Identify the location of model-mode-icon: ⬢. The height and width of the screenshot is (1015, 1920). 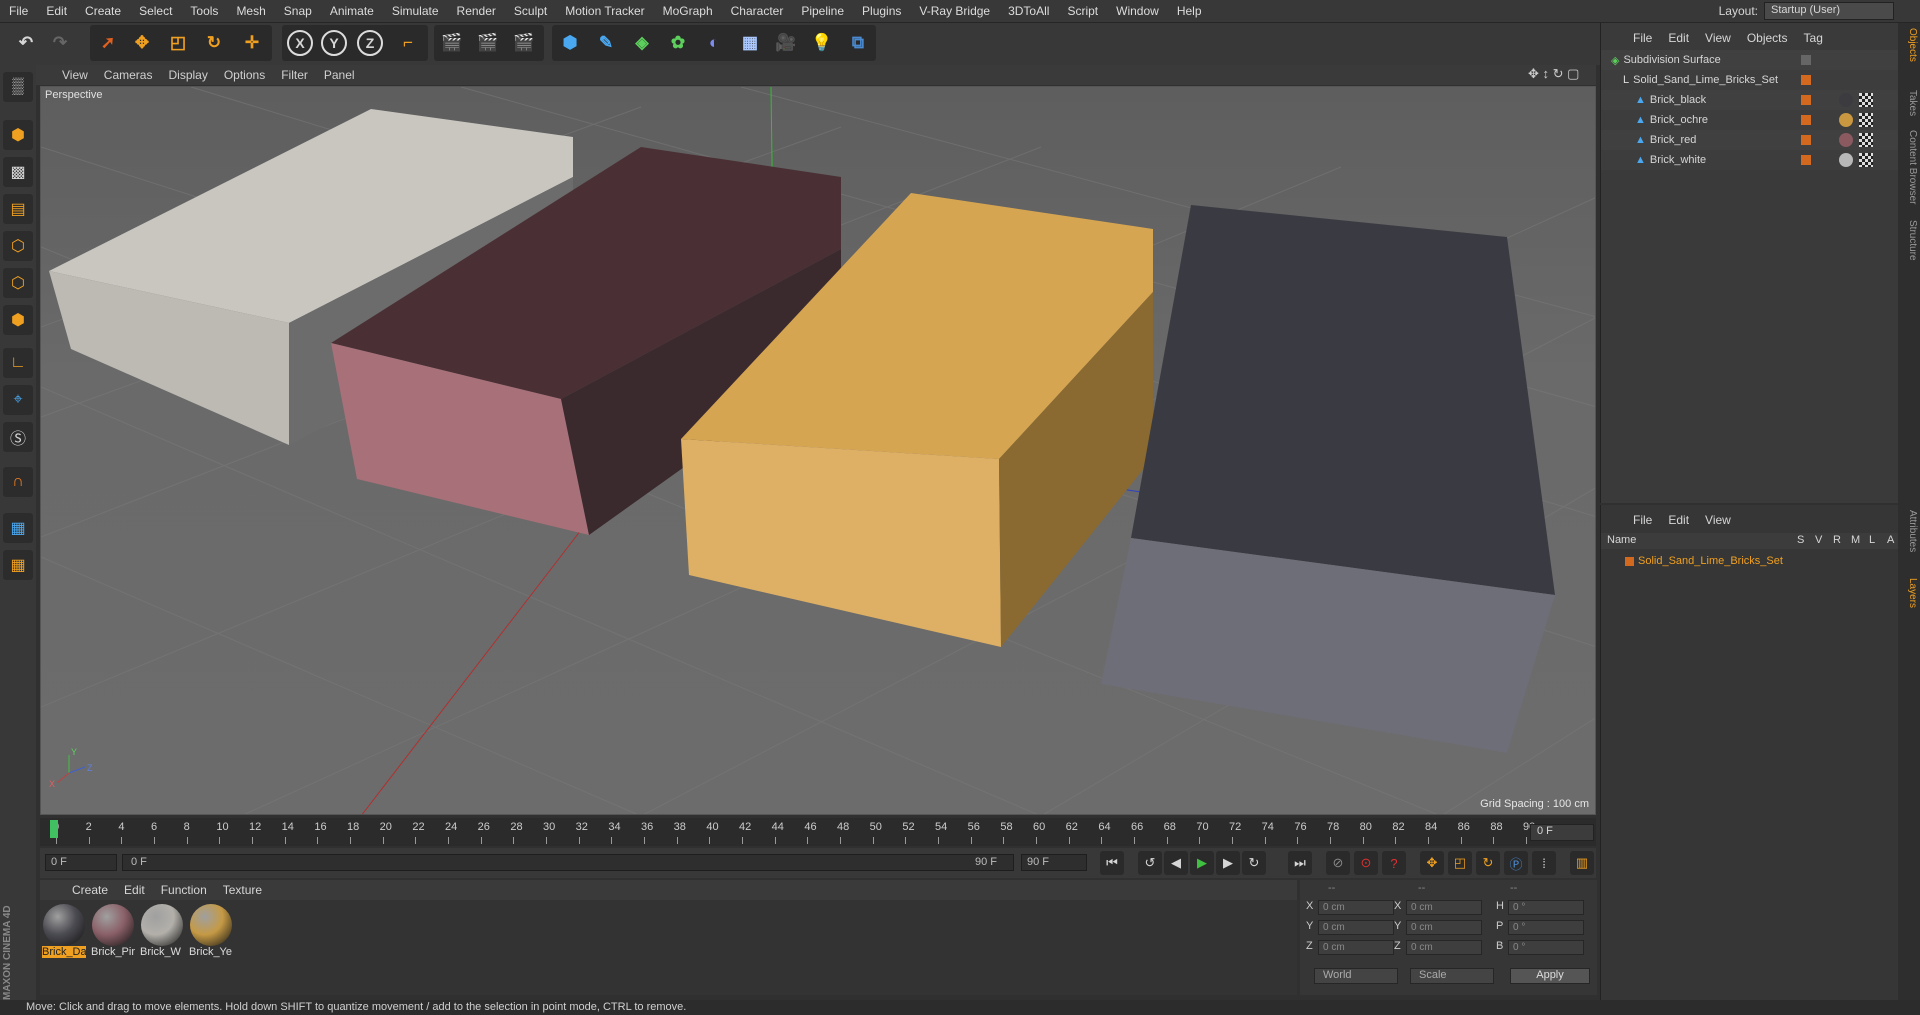
(18, 135).